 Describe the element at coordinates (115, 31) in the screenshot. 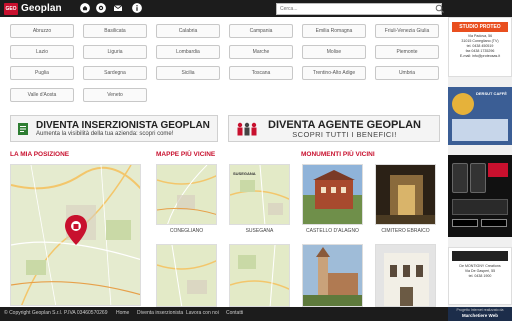

I see `region-button: Basilicata` at that location.